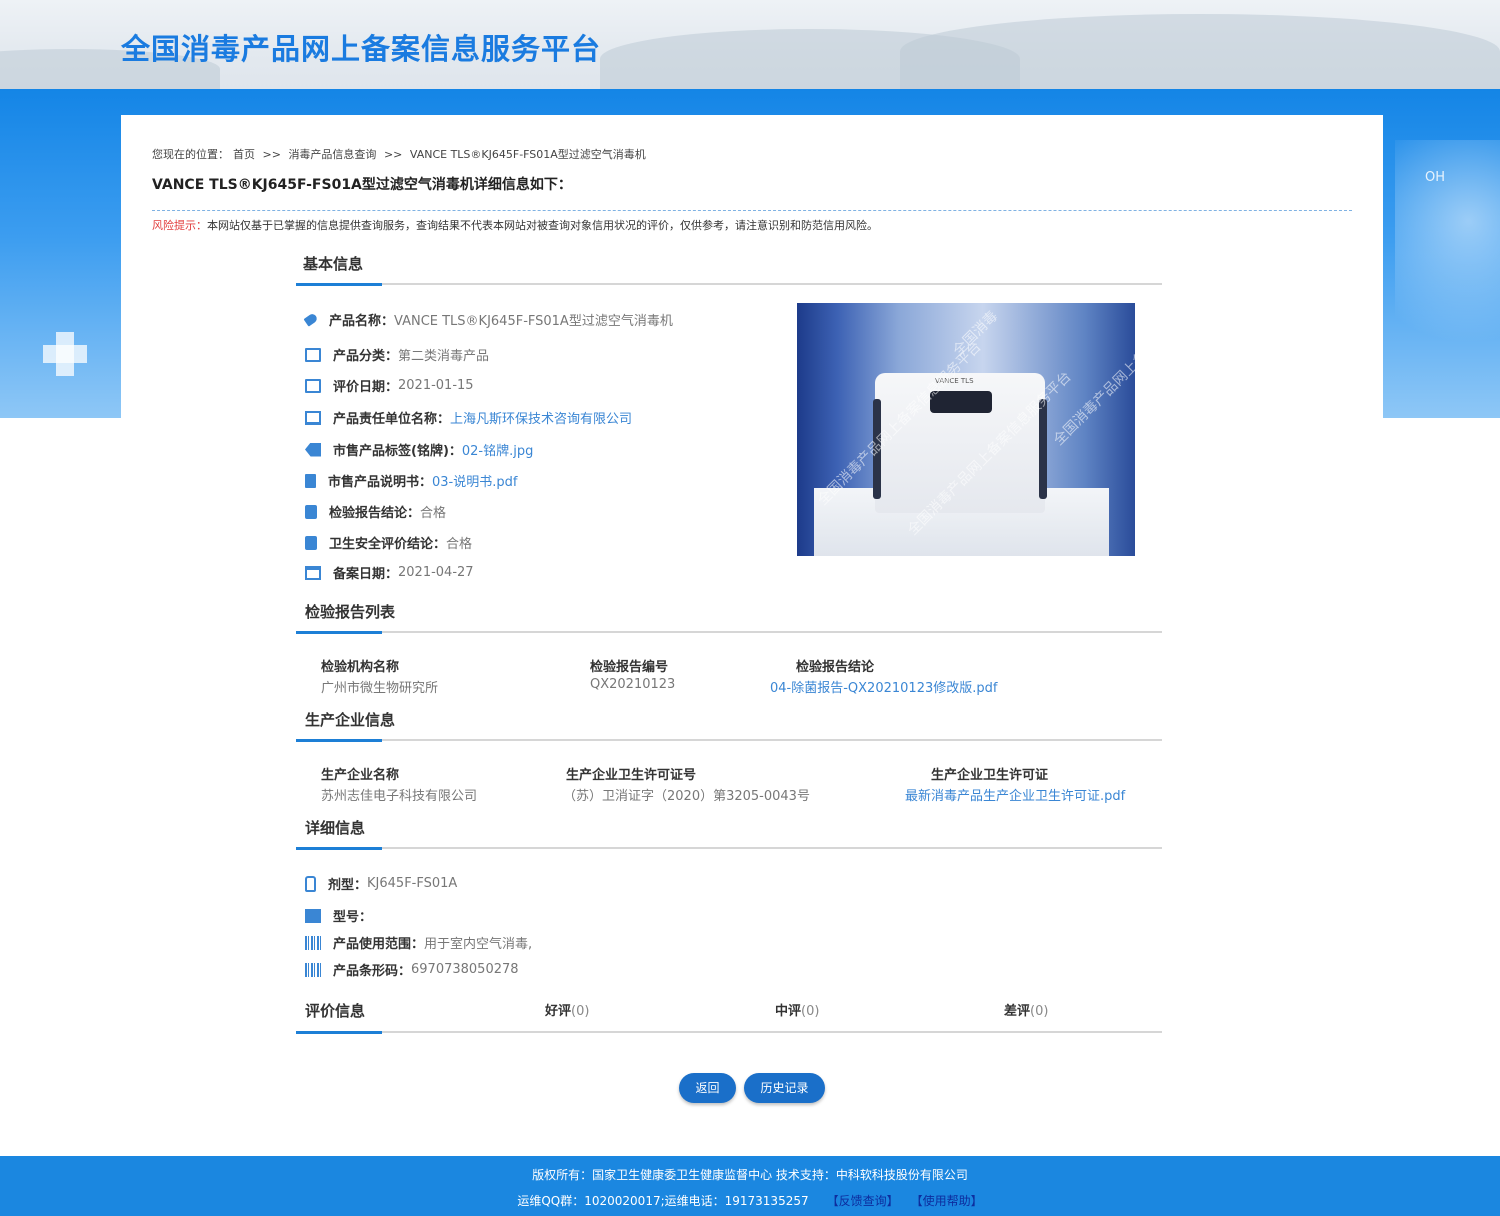  Describe the element at coordinates (436, 385) in the screenshot. I see `info-value: 2021-01-15` at that location.